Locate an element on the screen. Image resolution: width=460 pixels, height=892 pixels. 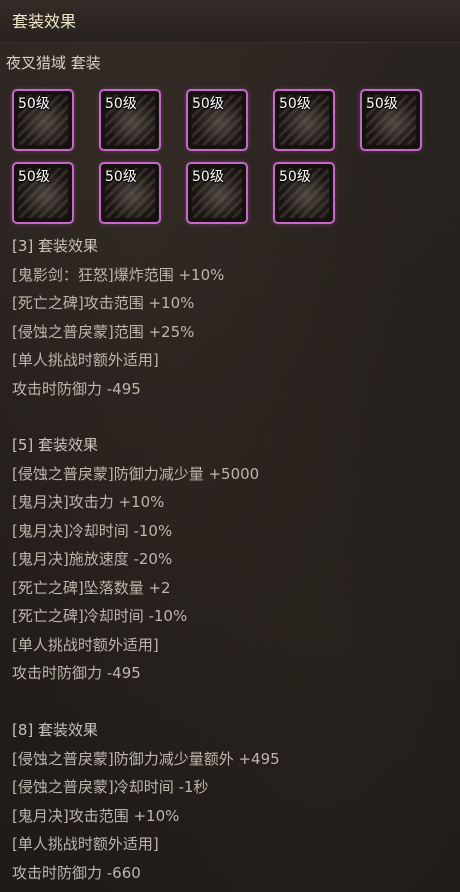
bonus-line: [鬼月决]攻击范围 +10% is located at coordinates (96, 815).